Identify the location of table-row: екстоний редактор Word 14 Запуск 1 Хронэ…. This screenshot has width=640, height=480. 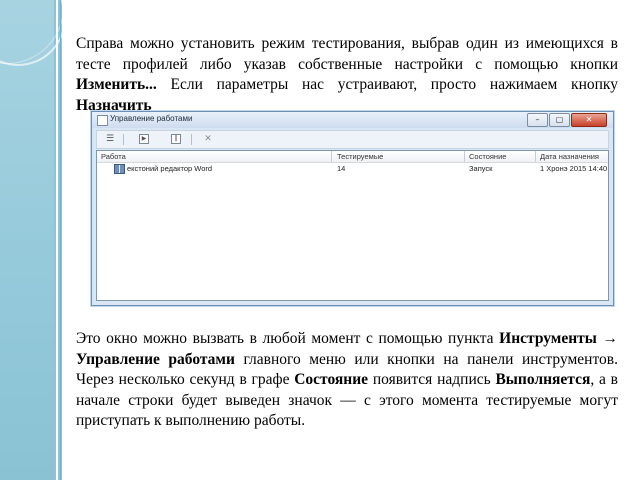
(352, 168).